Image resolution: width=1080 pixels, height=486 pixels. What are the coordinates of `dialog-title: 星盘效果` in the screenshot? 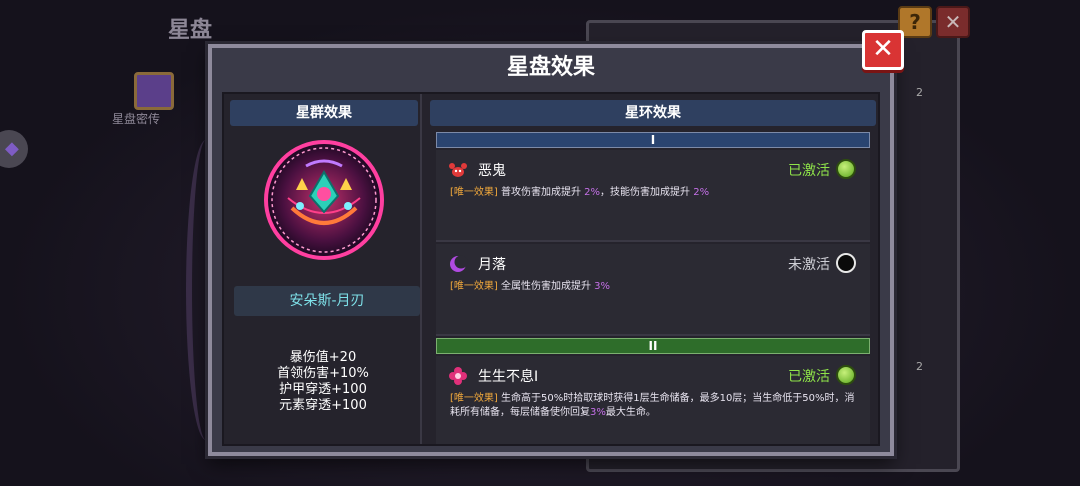 It's located at (551, 68).